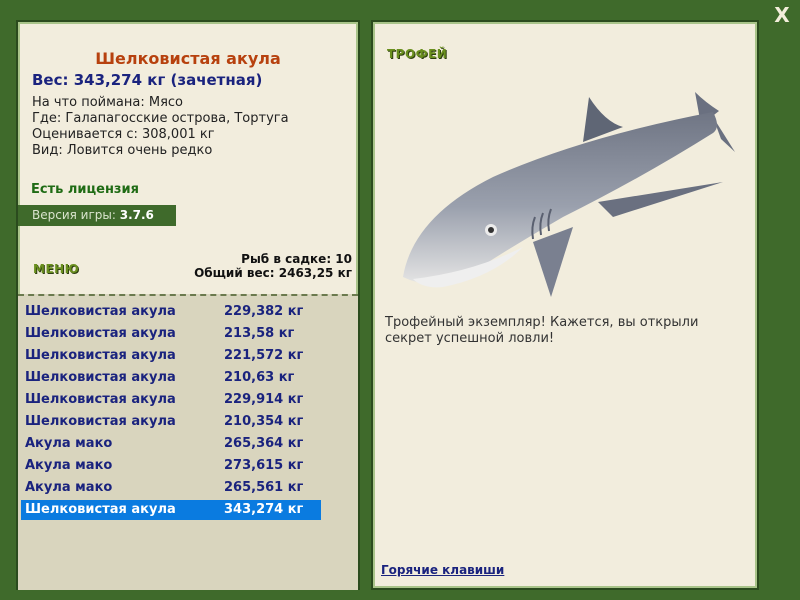  Describe the element at coordinates (782, 15) in the screenshot. I see `close-button: X` at that location.